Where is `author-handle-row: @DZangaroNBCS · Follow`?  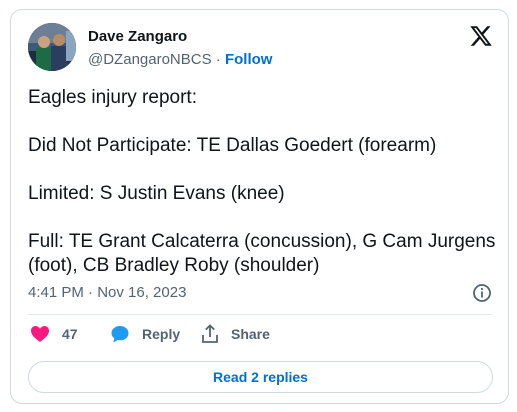
author-handle-row: @DZangaroNBCS · Follow is located at coordinates (180, 59).